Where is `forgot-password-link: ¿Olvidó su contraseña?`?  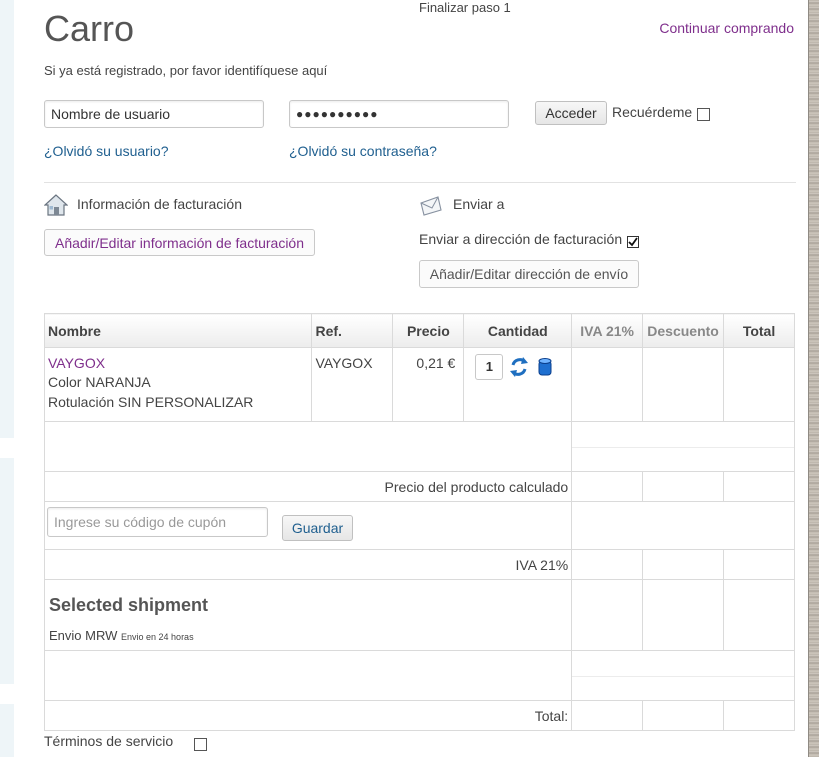
forgot-password-link: ¿Olvidó su contraseña? is located at coordinates (363, 151).